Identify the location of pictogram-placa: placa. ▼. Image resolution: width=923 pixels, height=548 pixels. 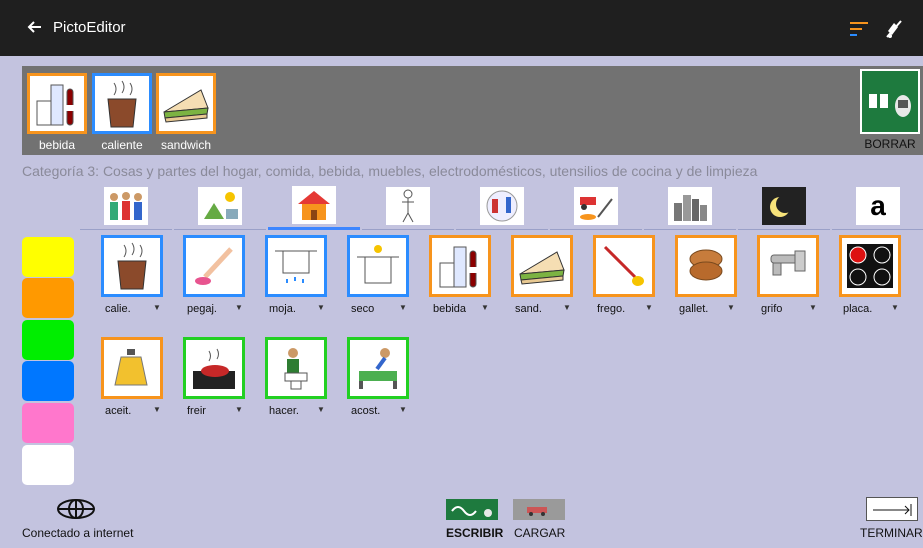
(870, 276).